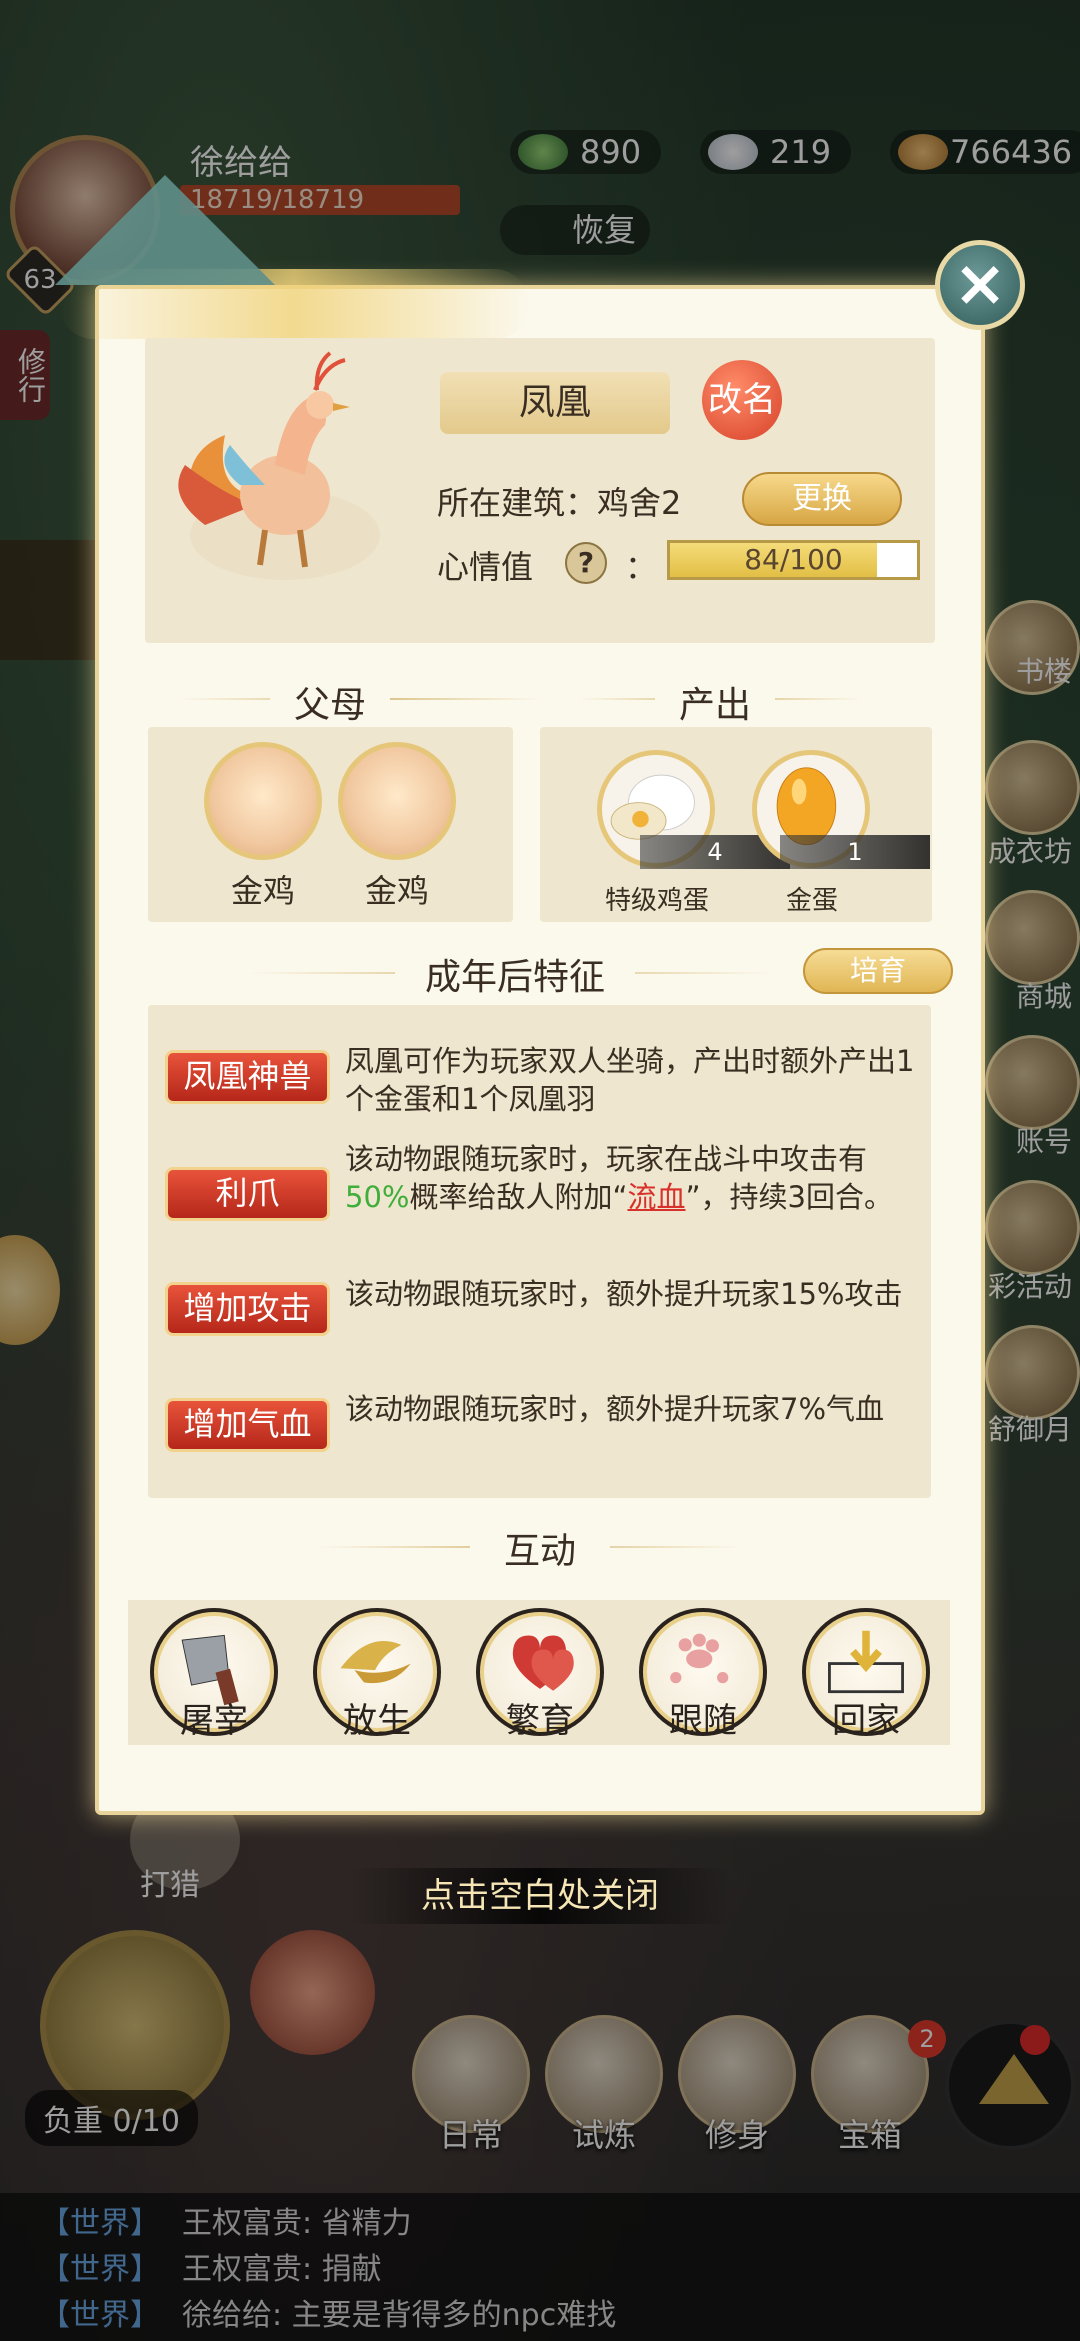 This screenshot has width=1080, height=2341. I want to click on change-building-button: 更换, so click(822, 499).